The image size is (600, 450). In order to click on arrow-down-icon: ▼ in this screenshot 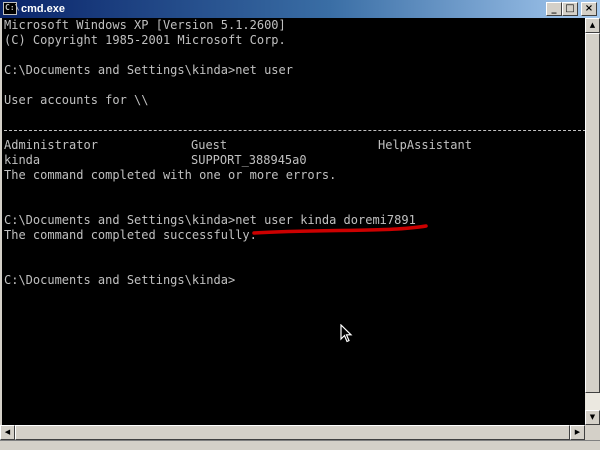, I will do `click(592, 417)`.